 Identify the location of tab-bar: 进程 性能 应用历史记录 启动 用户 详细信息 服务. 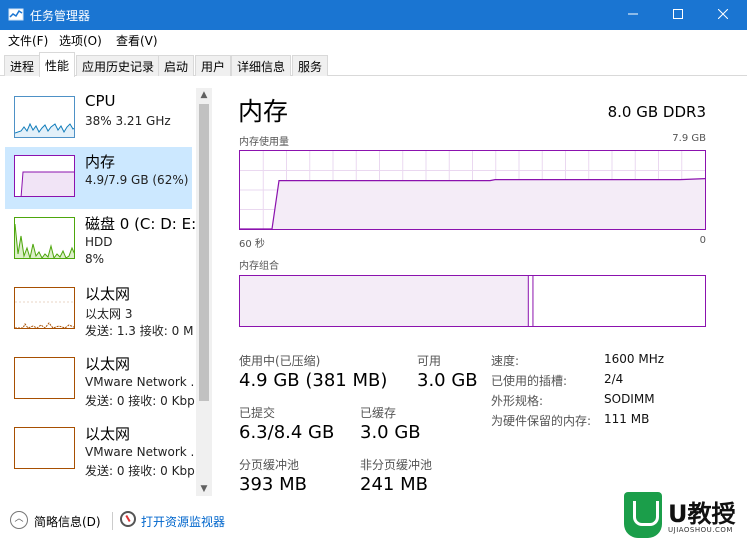
(373, 64).